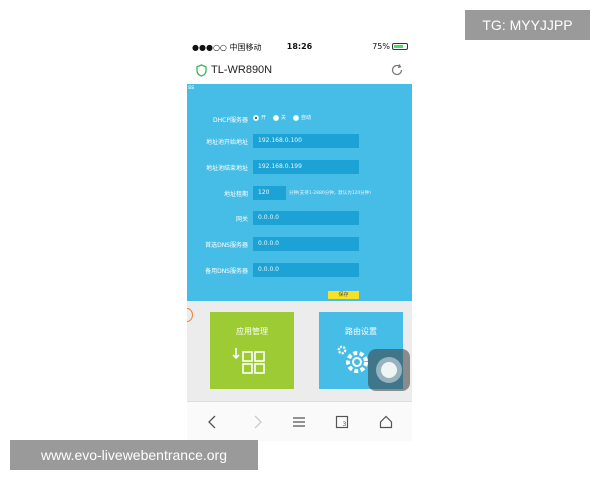 The image size is (600, 480). What do you see at coordinates (230, 120) in the screenshot?
I see `dhcp-label: DHCP服务器` at bounding box center [230, 120].